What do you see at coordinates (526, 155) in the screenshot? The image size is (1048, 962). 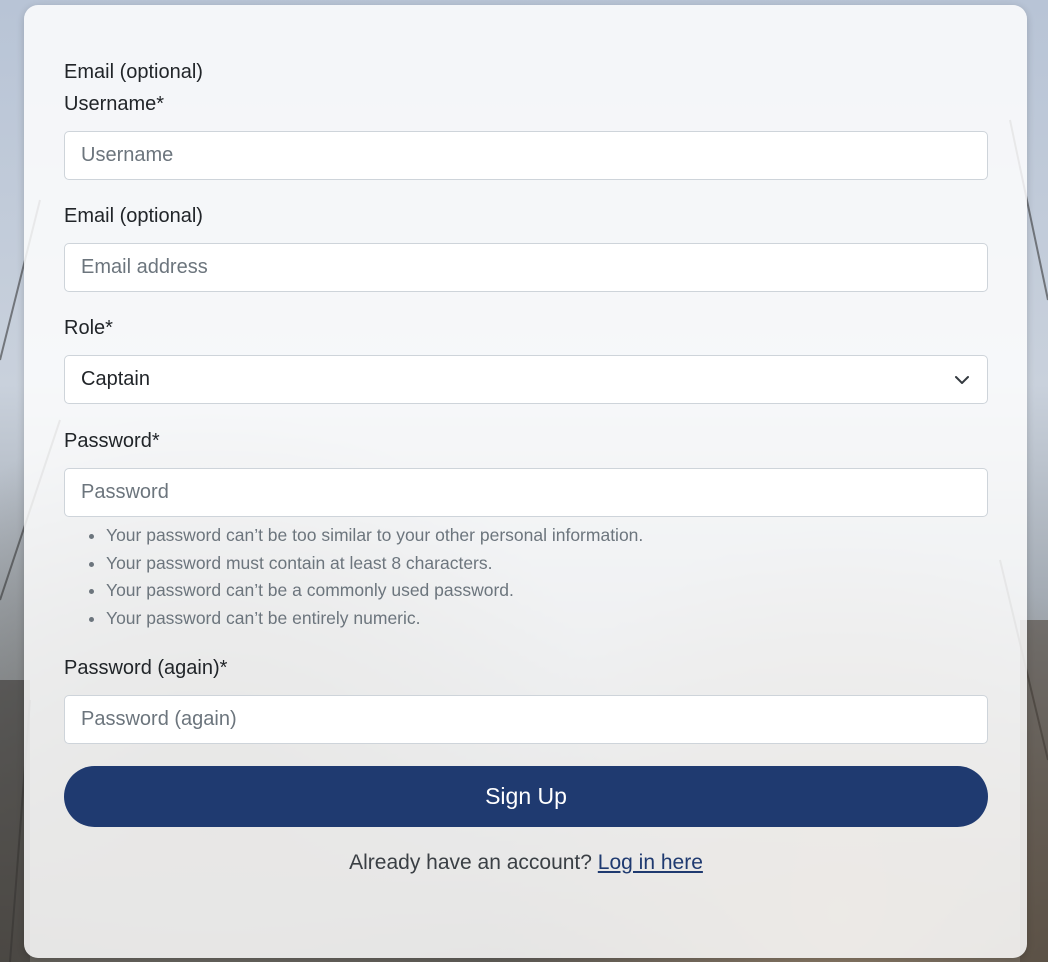 I see `username-input` at bounding box center [526, 155].